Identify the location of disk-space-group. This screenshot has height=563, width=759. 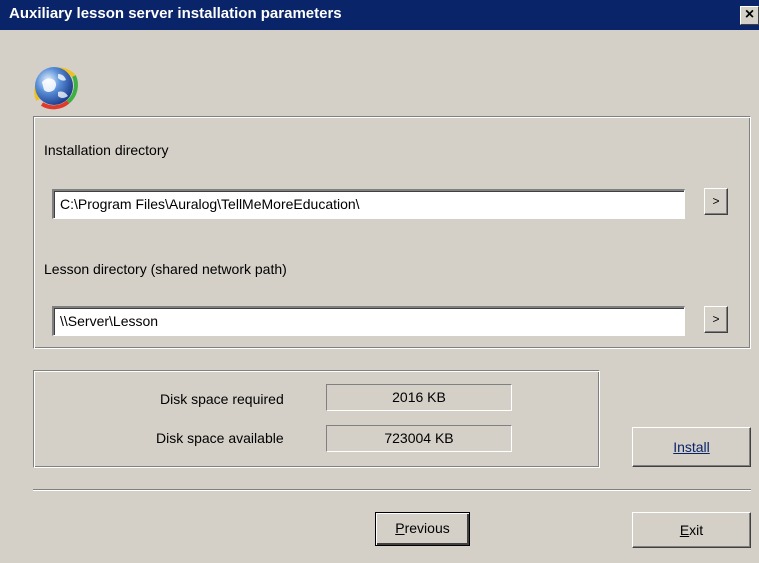
(316, 419).